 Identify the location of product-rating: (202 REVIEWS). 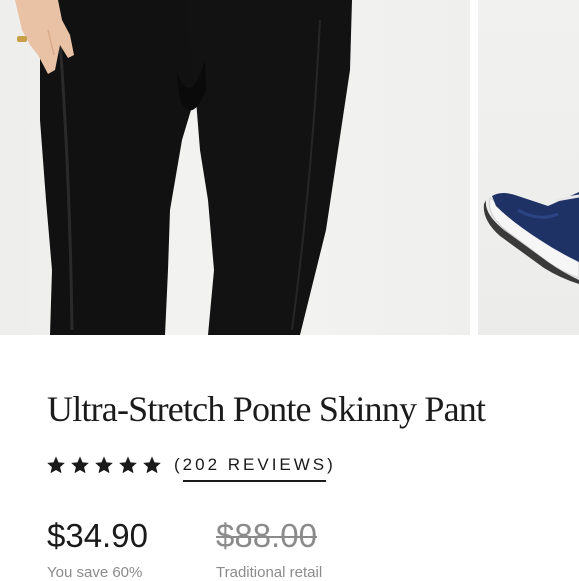
(191, 466).